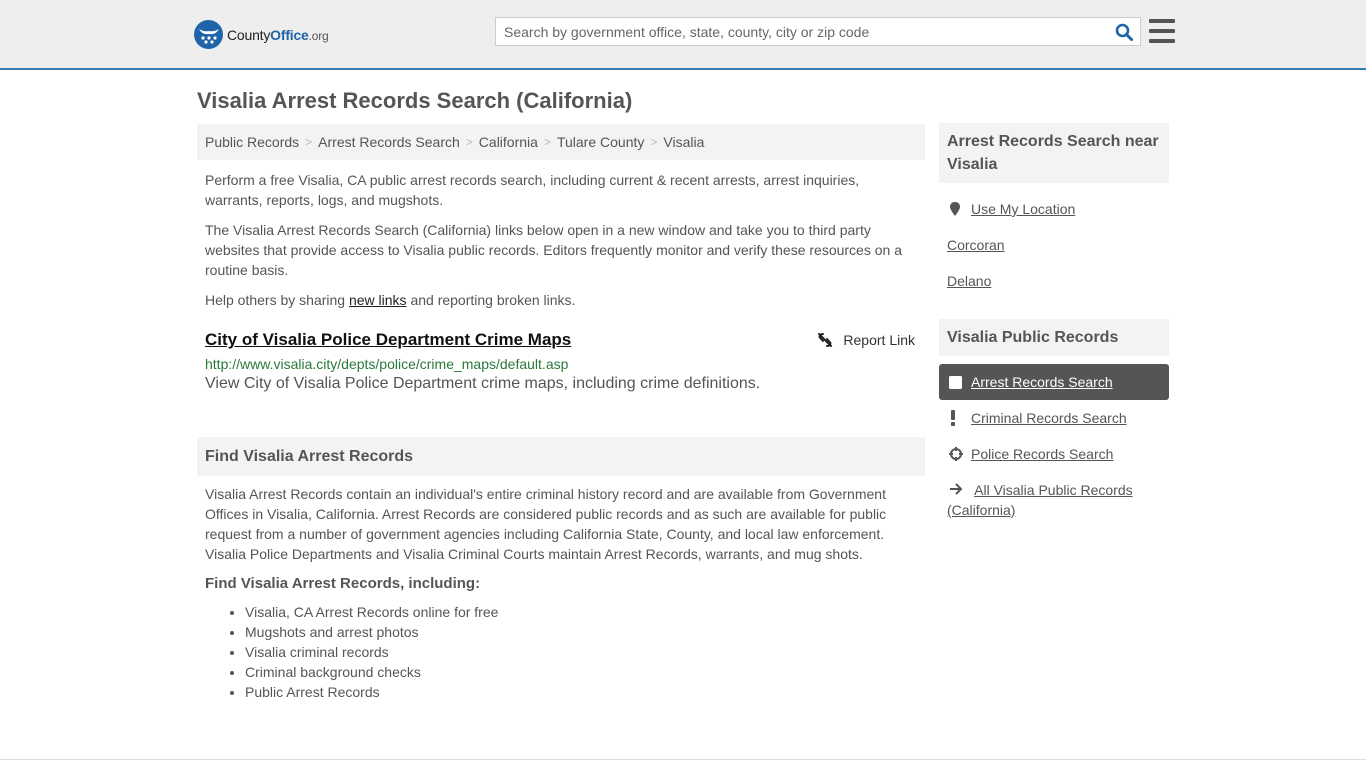 The height and width of the screenshot is (768, 1366). Describe the element at coordinates (277, 300) in the screenshot. I see `intro-text: Help others by sharing` at that location.